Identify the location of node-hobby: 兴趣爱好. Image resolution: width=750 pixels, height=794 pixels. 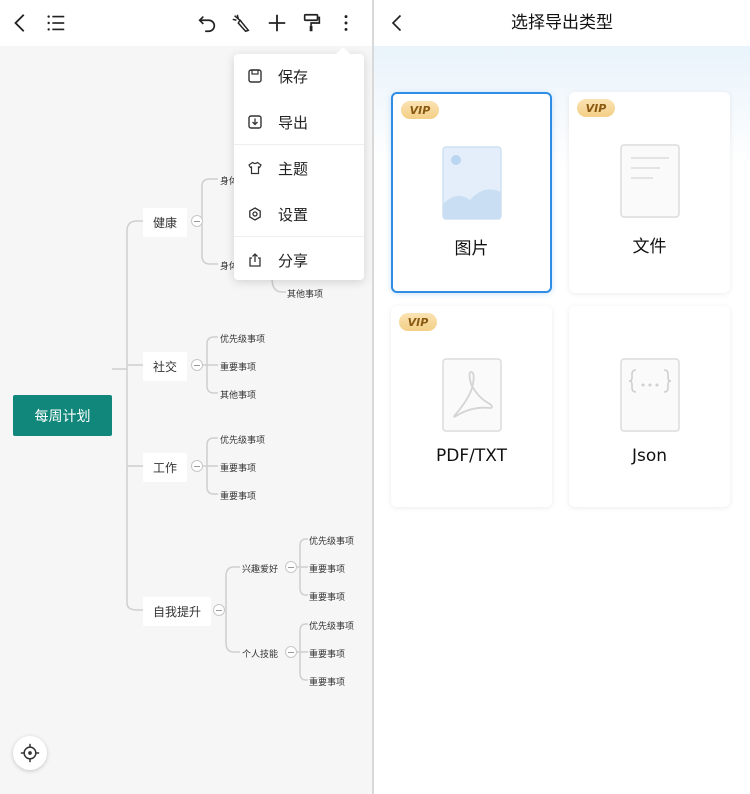
(260, 568).